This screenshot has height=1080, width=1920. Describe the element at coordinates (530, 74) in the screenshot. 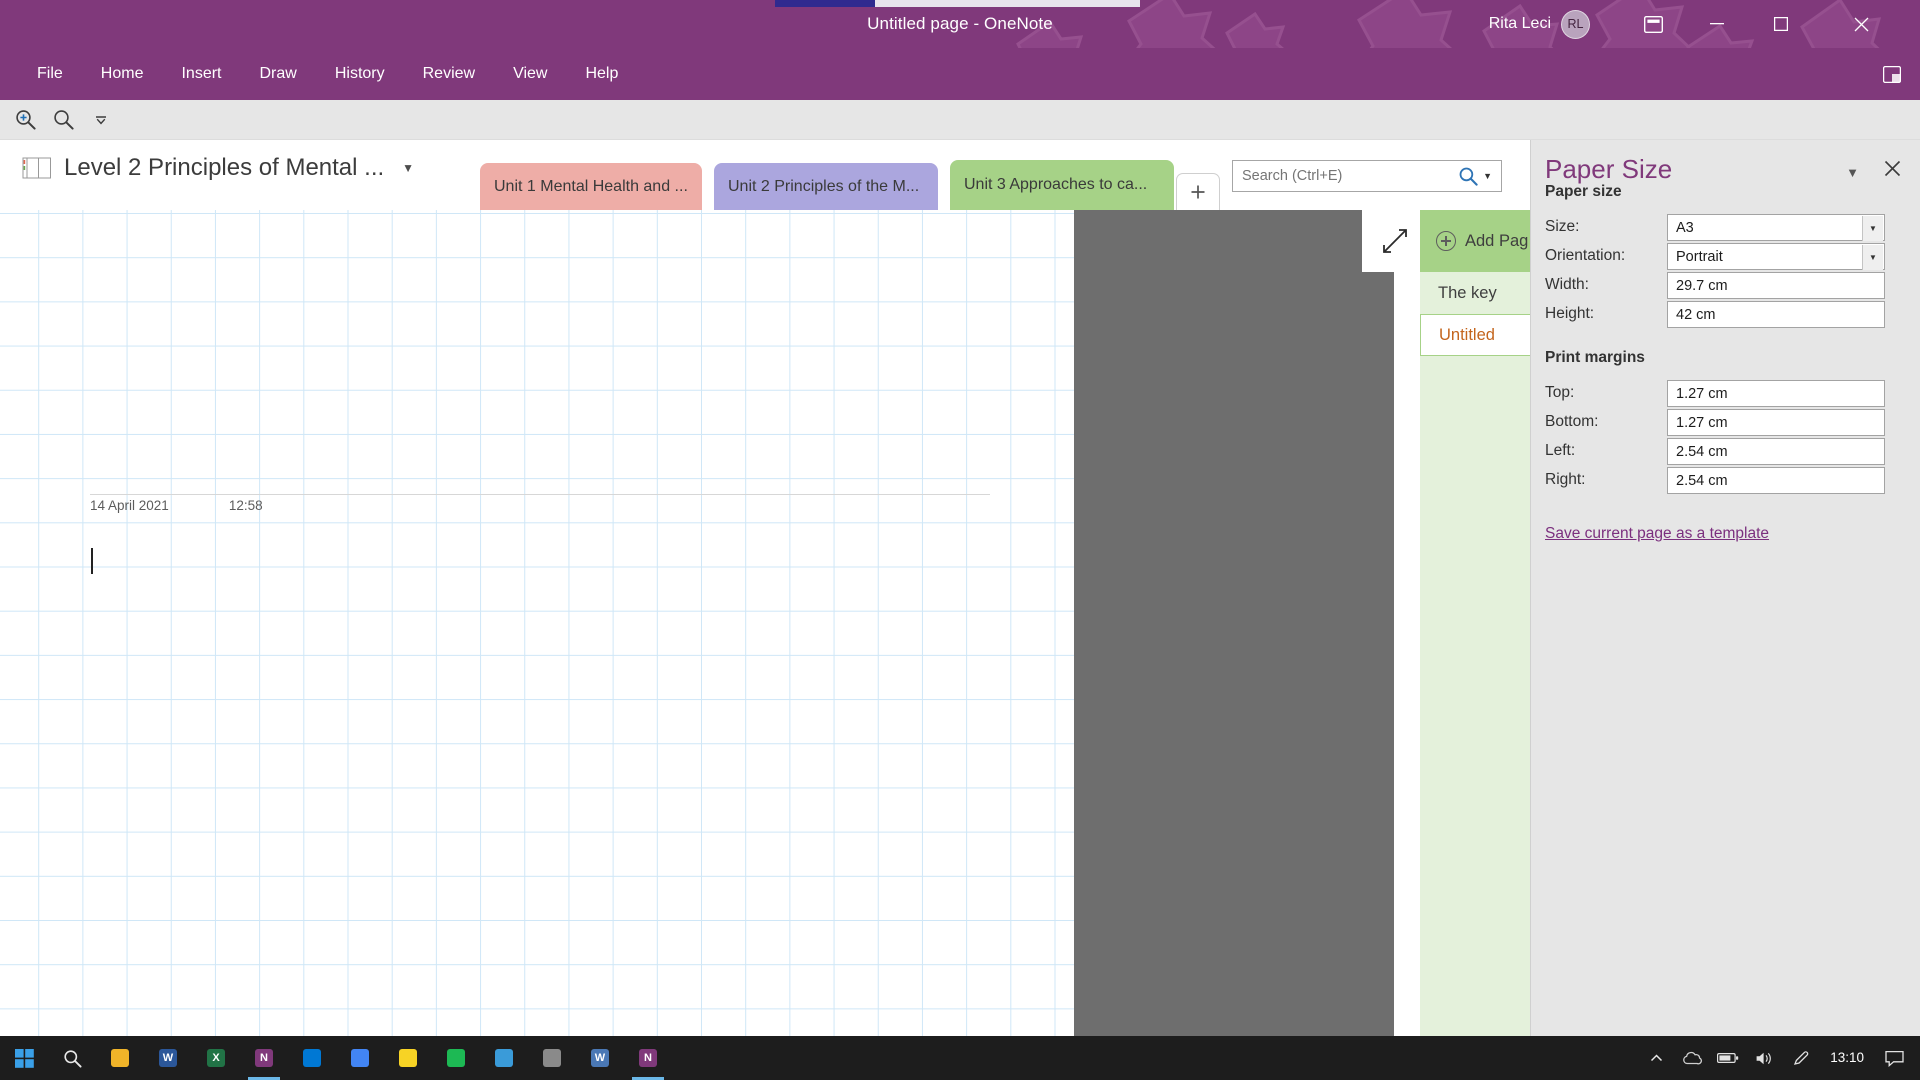

I see `ribbon-tab-view: View` at that location.